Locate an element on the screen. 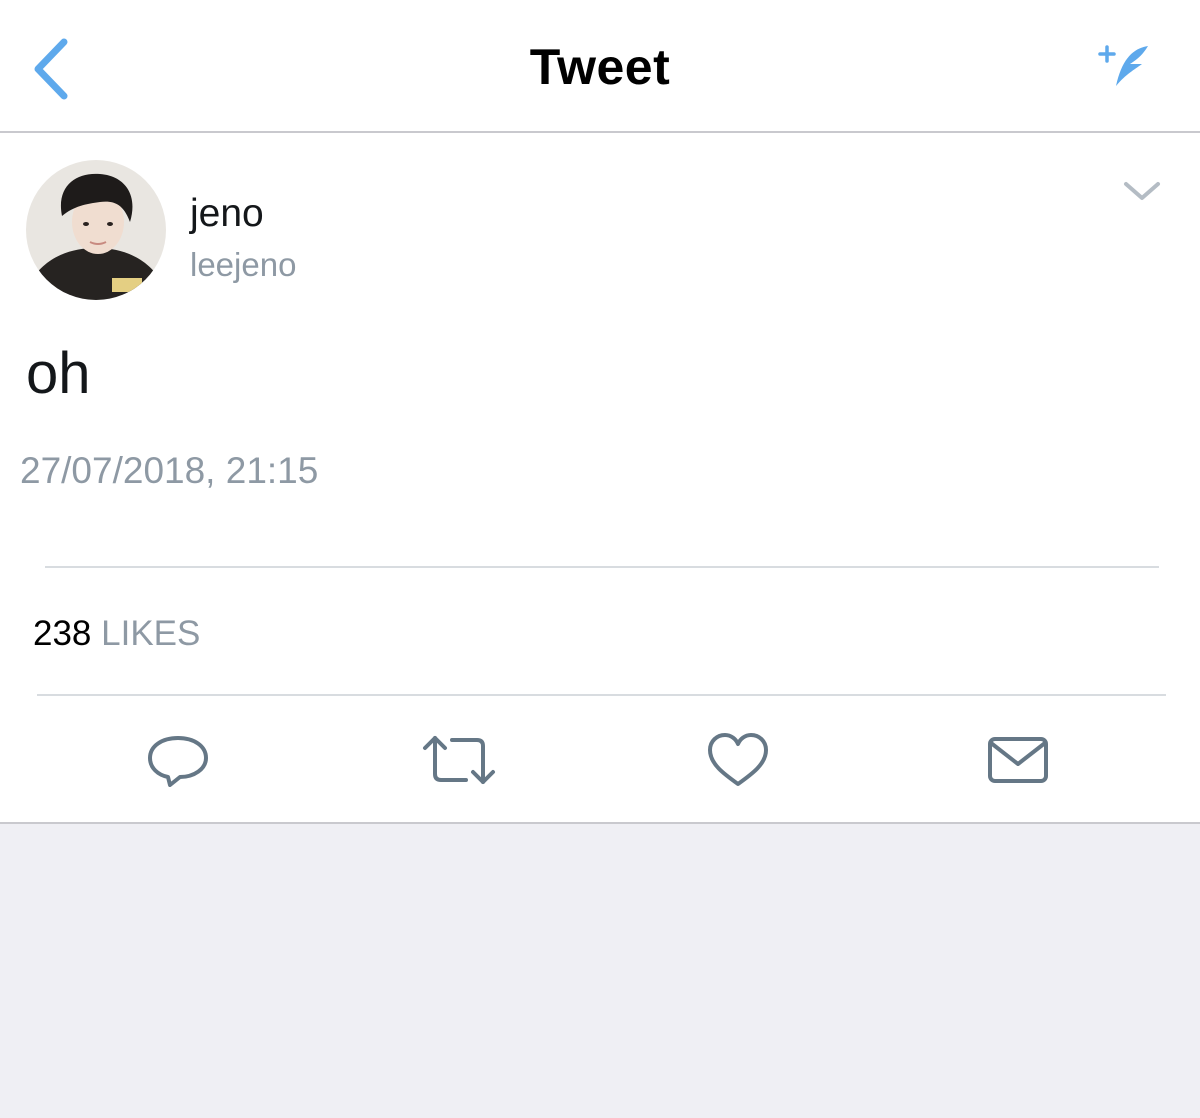  direct-message-icon is located at coordinates (1018, 760).